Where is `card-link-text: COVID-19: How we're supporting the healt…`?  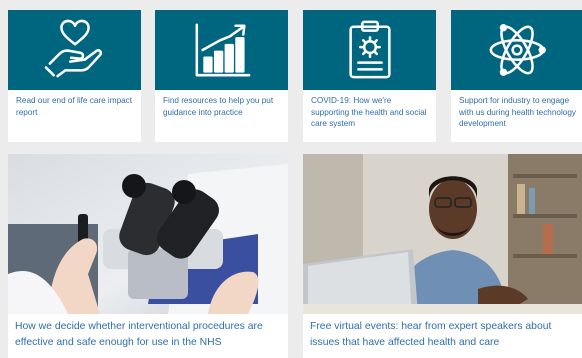
card-link-text: COVID-19: How we're supporting the healt… is located at coordinates (370, 112).